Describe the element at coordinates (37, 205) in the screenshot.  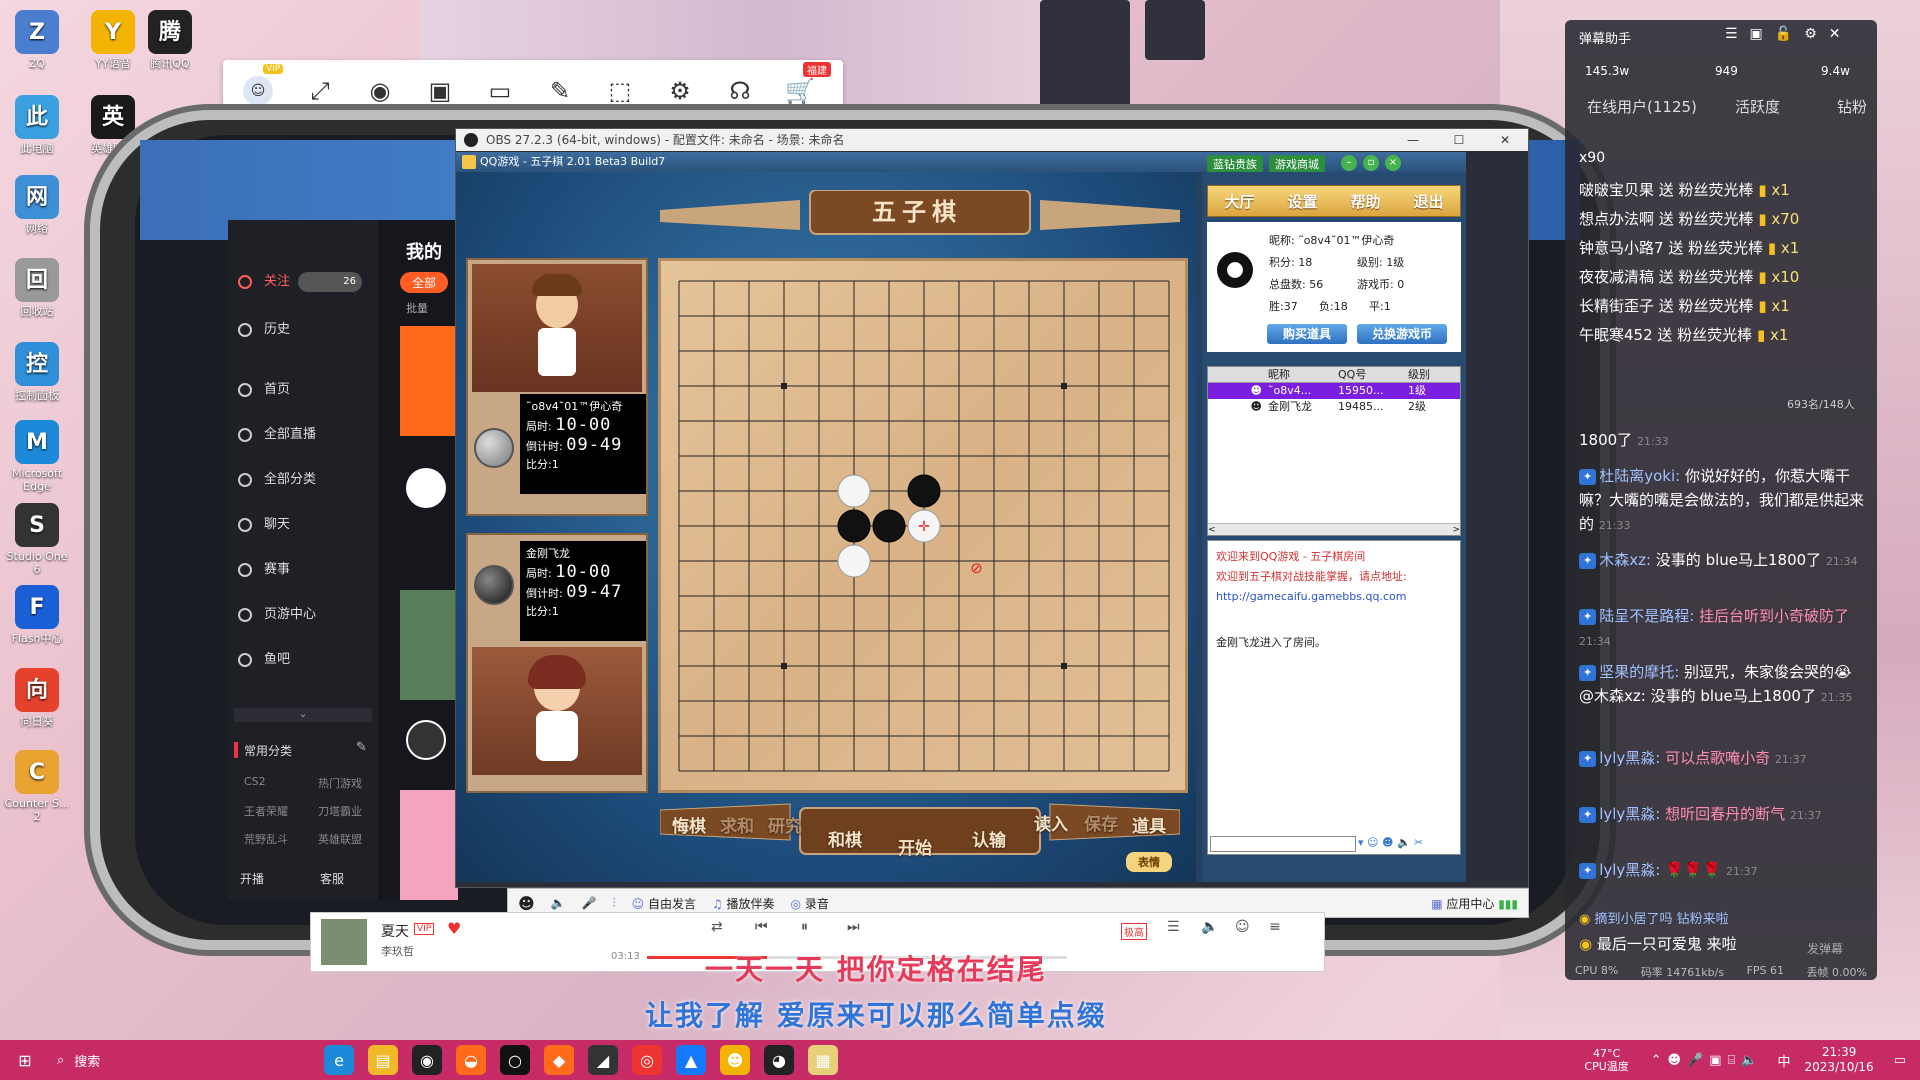
I see `desktop-icon: 网网络` at that location.